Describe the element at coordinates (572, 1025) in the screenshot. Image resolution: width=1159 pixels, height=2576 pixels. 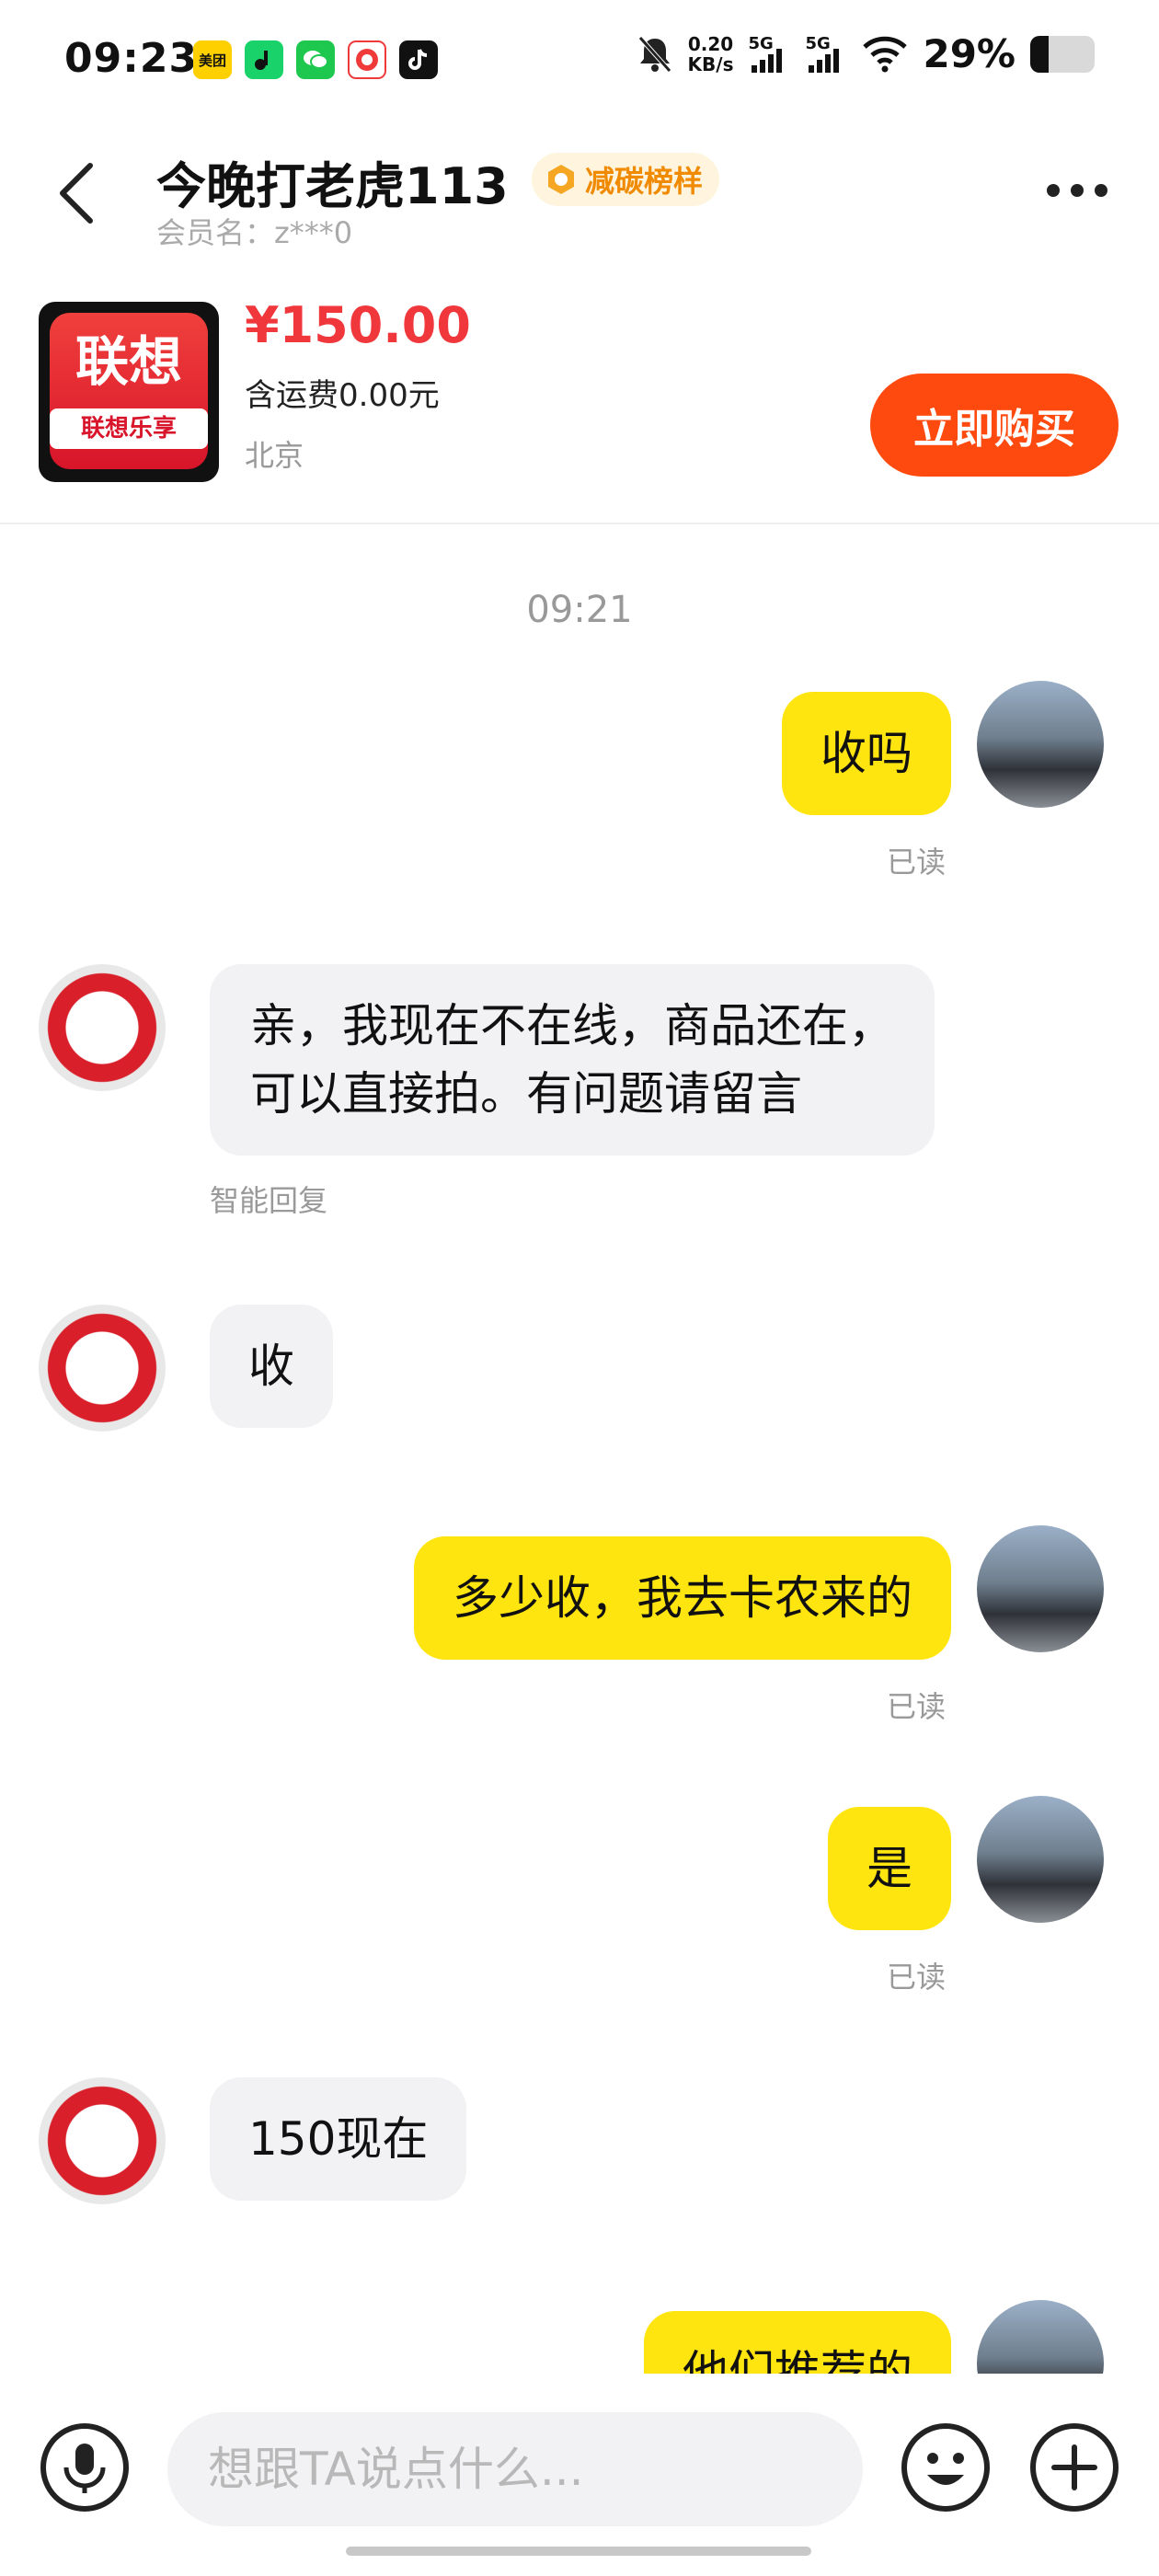
I see `message-line: 亲，我现在不在线，商品还在，` at that location.